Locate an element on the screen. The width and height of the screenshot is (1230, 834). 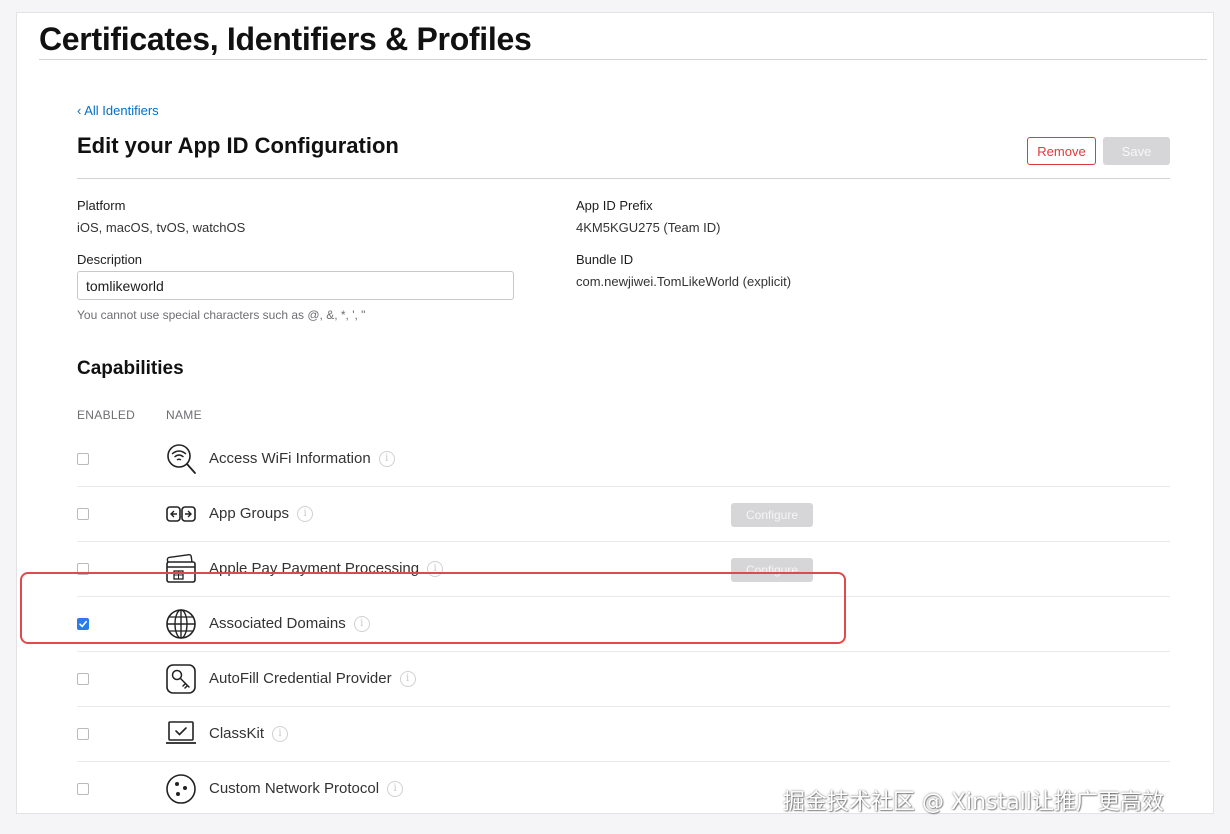
capability-row-access-wifi: Access WiFi Information i is located at coordinates (623, 459).